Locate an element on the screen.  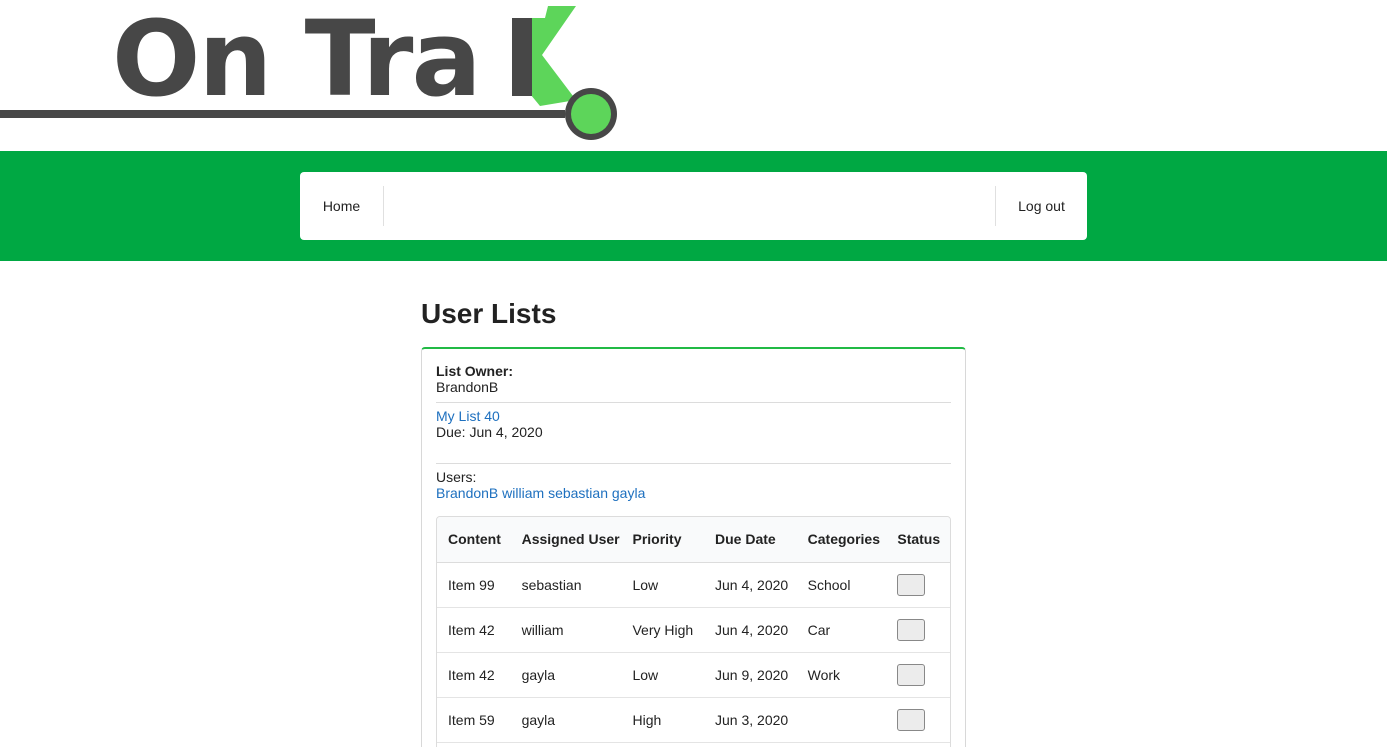
table-row: Item 59 gayla High Jun 3, 2020 is located at coordinates (693, 720).